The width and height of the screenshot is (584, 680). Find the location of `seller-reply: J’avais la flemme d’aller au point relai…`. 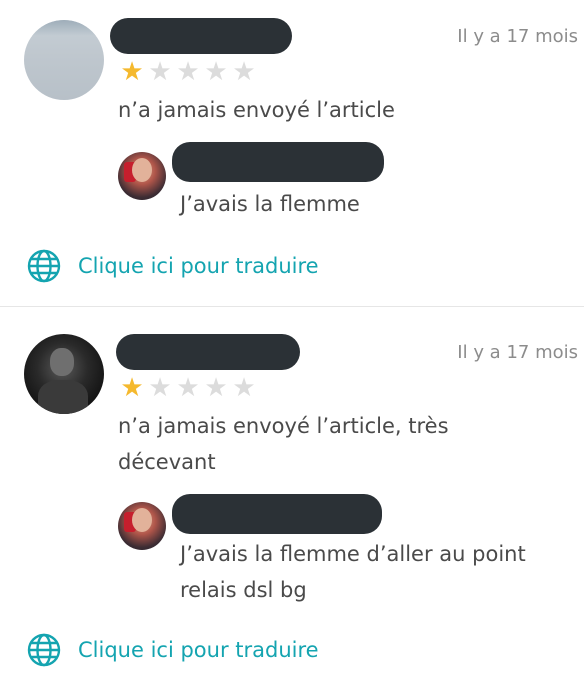

seller-reply: J’avais la flemme d’aller au point relai… is located at coordinates (353, 572).